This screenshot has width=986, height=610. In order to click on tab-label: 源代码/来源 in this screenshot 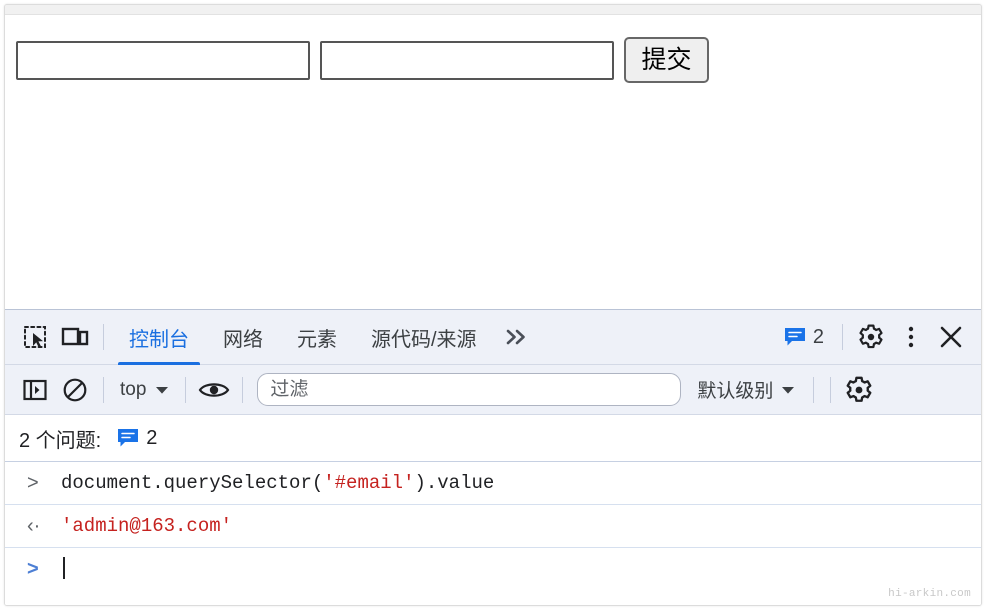, I will do `click(424, 339)`.